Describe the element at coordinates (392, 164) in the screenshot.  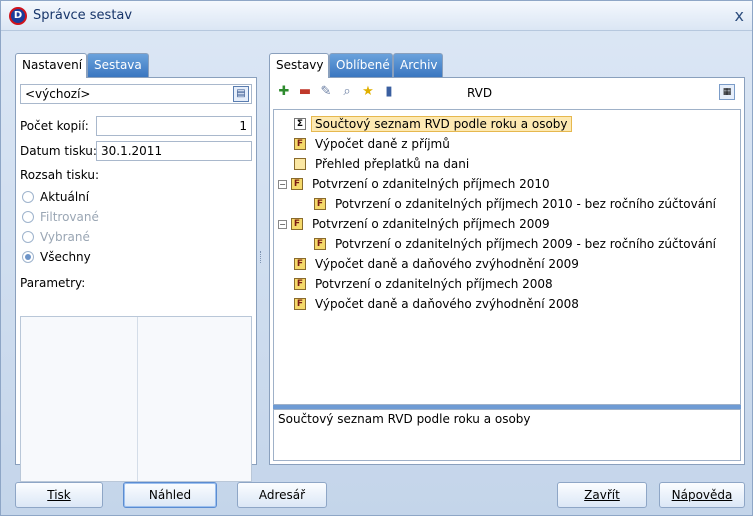
I see `tree-row-label: Přehled přeplatků na dani` at that location.